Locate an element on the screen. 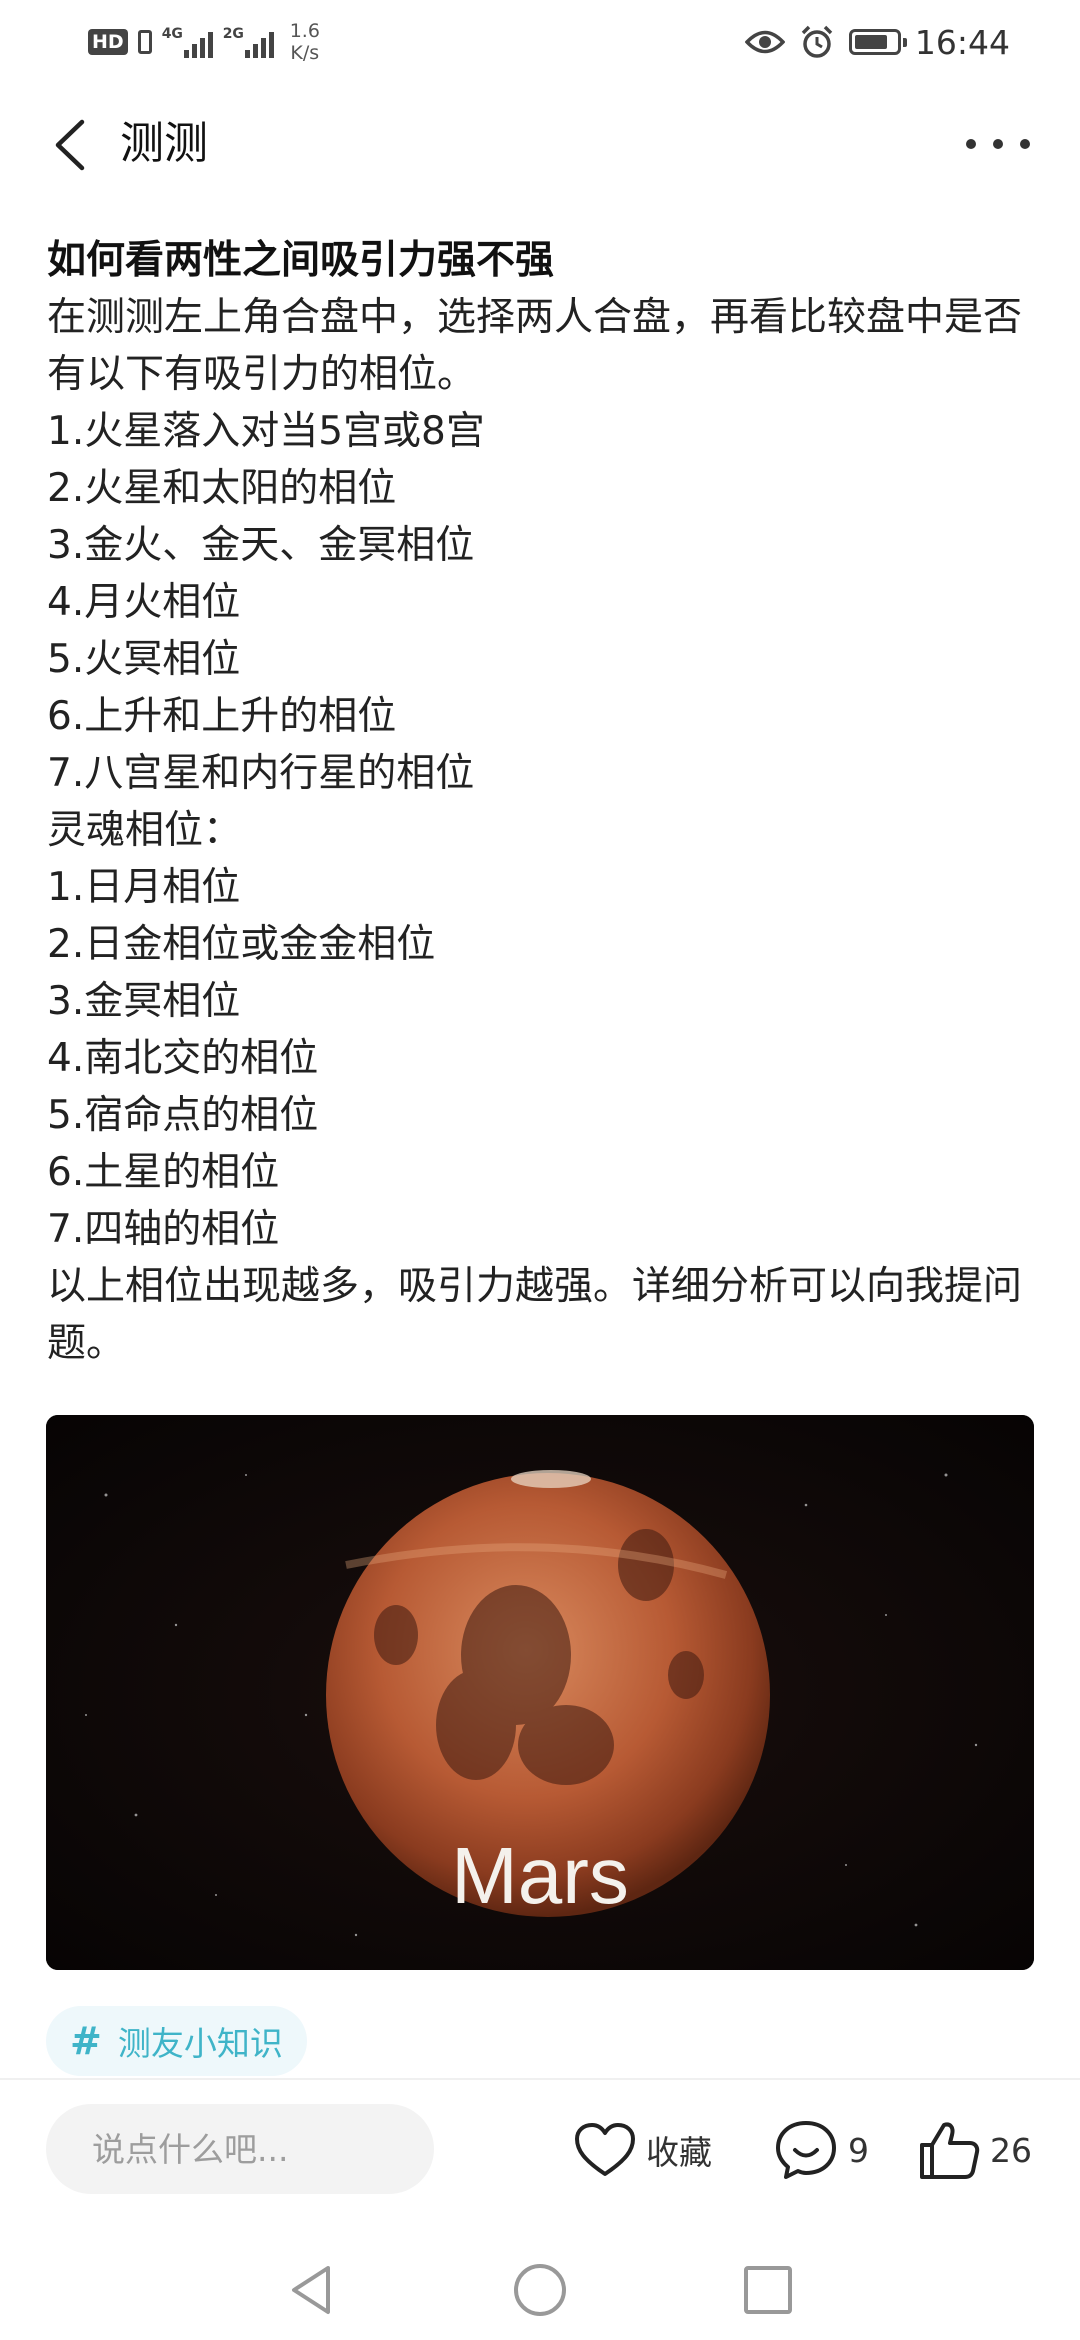 The image size is (1080, 2340). favorite-button: 收藏 is located at coordinates (643, 2150).